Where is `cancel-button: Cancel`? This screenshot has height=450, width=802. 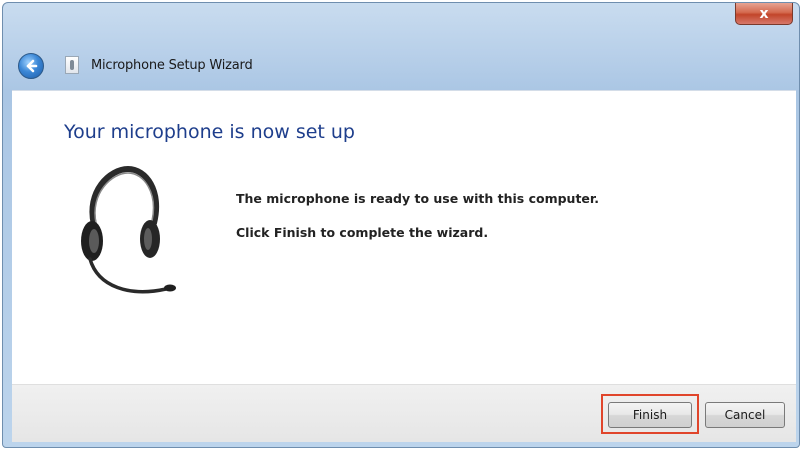
cancel-button: Cancel is located at coordinates (745, 415).